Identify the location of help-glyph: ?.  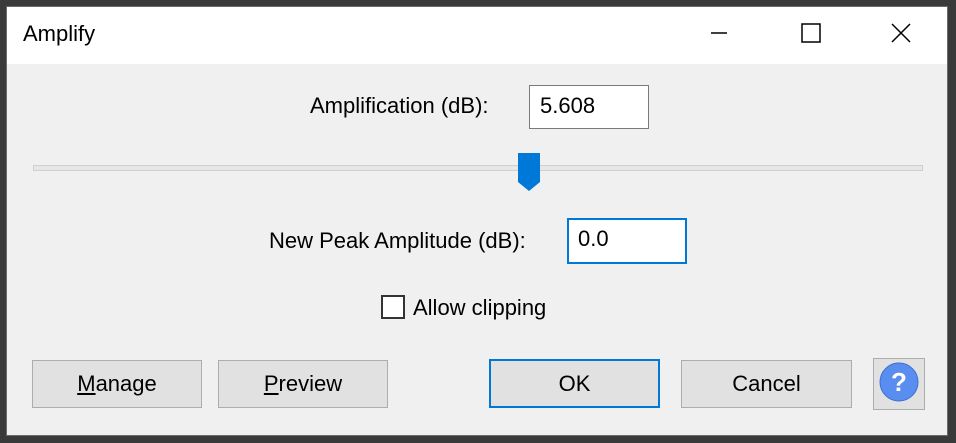
(899, 382).